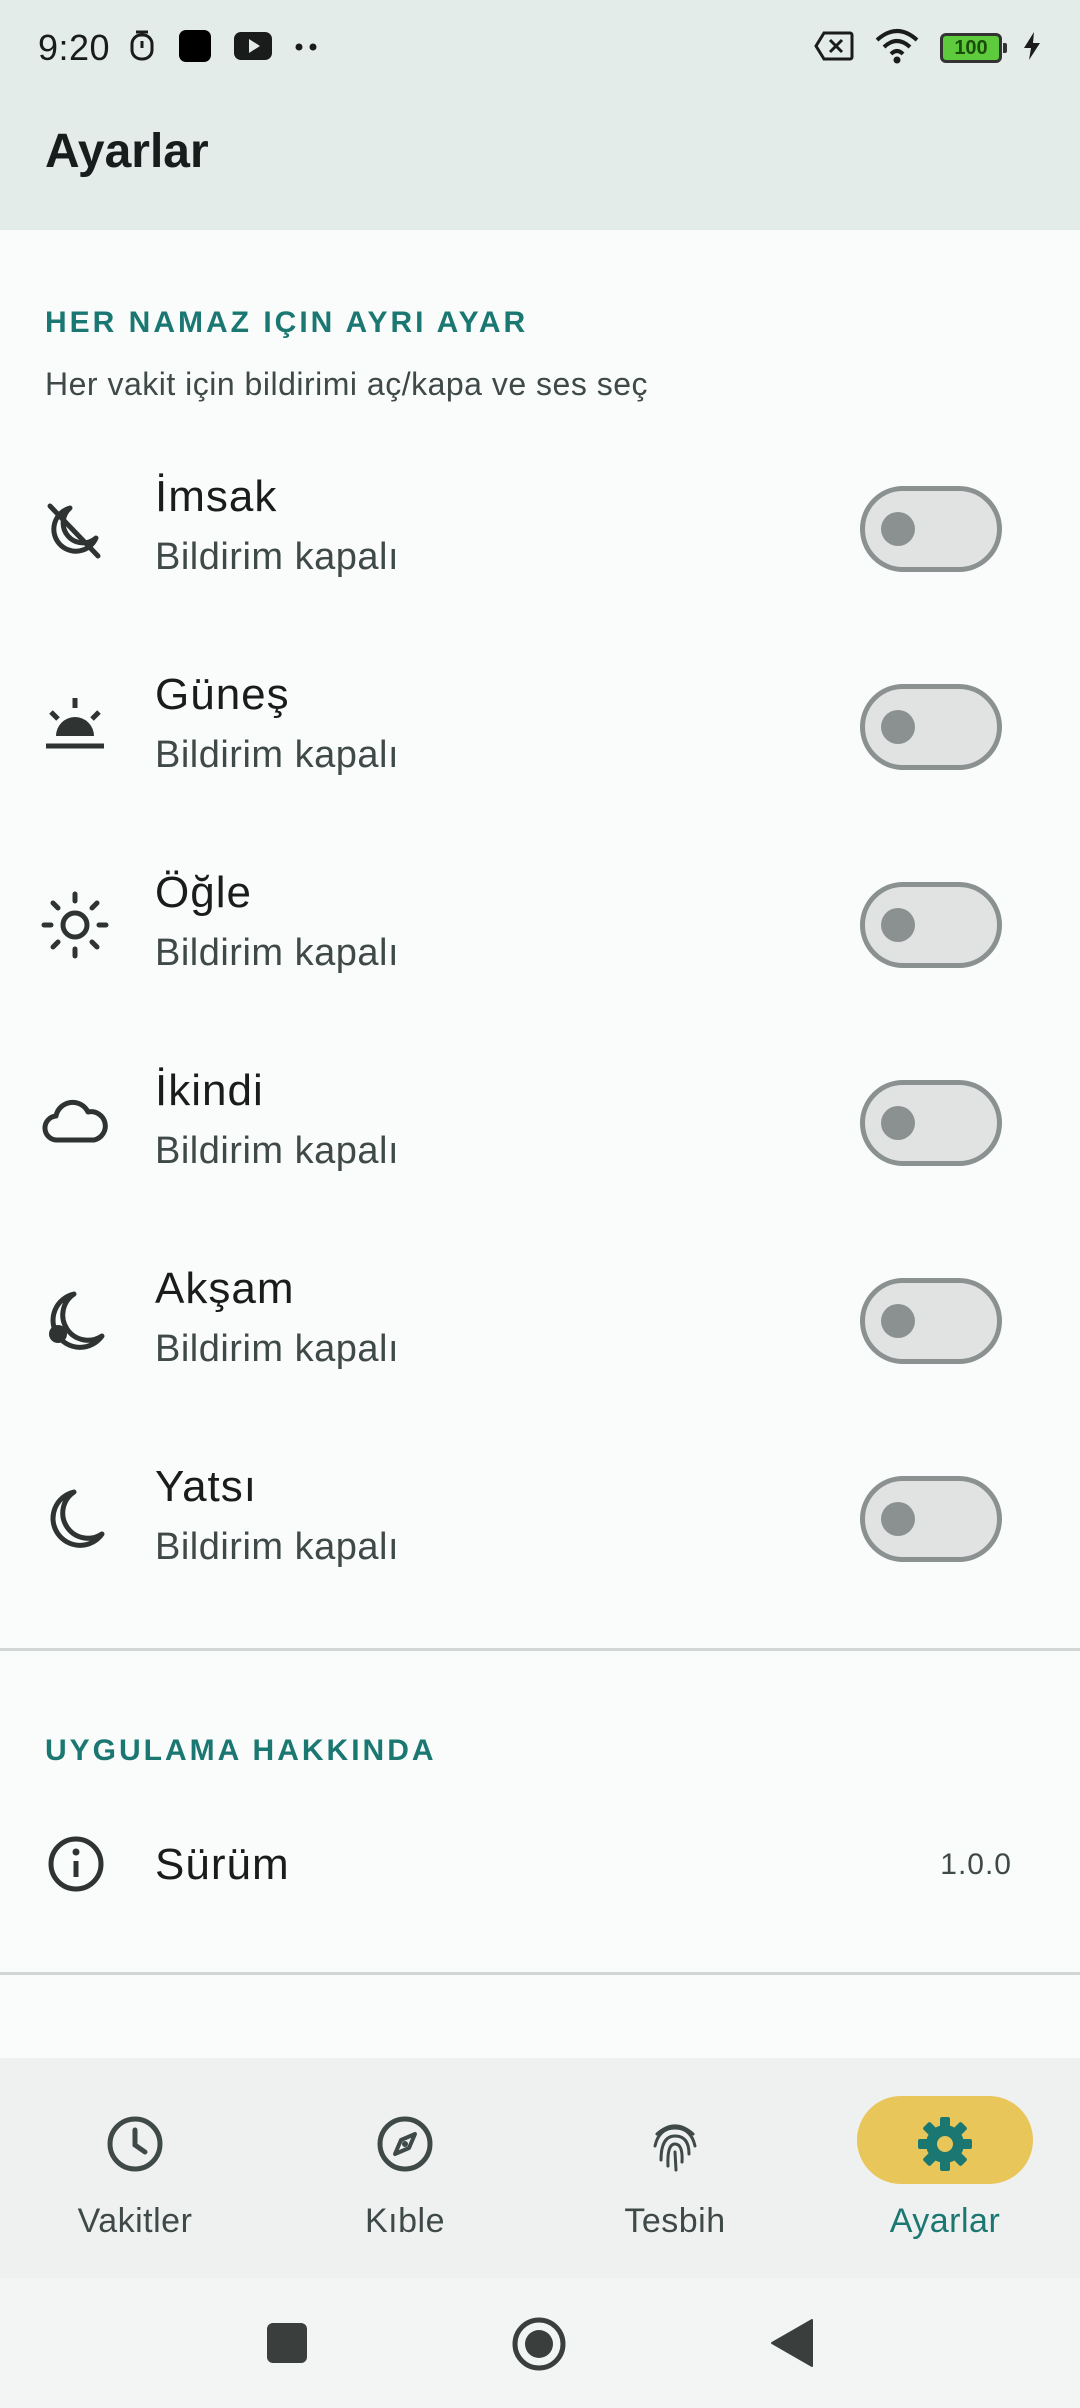 The width and height of the screenshot is (1080, 2408). I want to click on status-bar: 9:20 100, so click(540, 48).